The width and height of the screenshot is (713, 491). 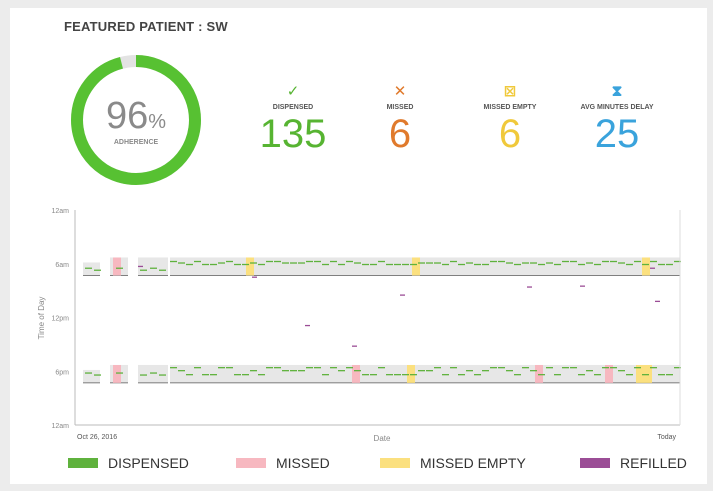 I want to click on x-axis-label: Date, so click(x=382, y=438).